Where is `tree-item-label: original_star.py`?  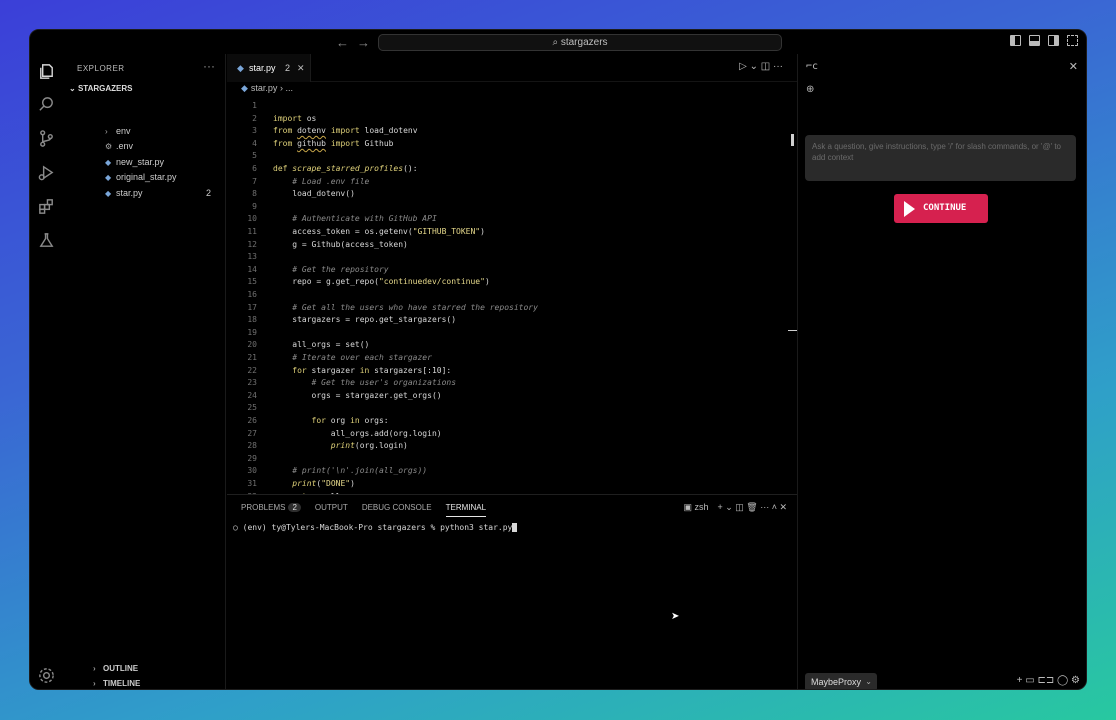
tree-item-label: original_star.py is located at coordinates (146, 177).